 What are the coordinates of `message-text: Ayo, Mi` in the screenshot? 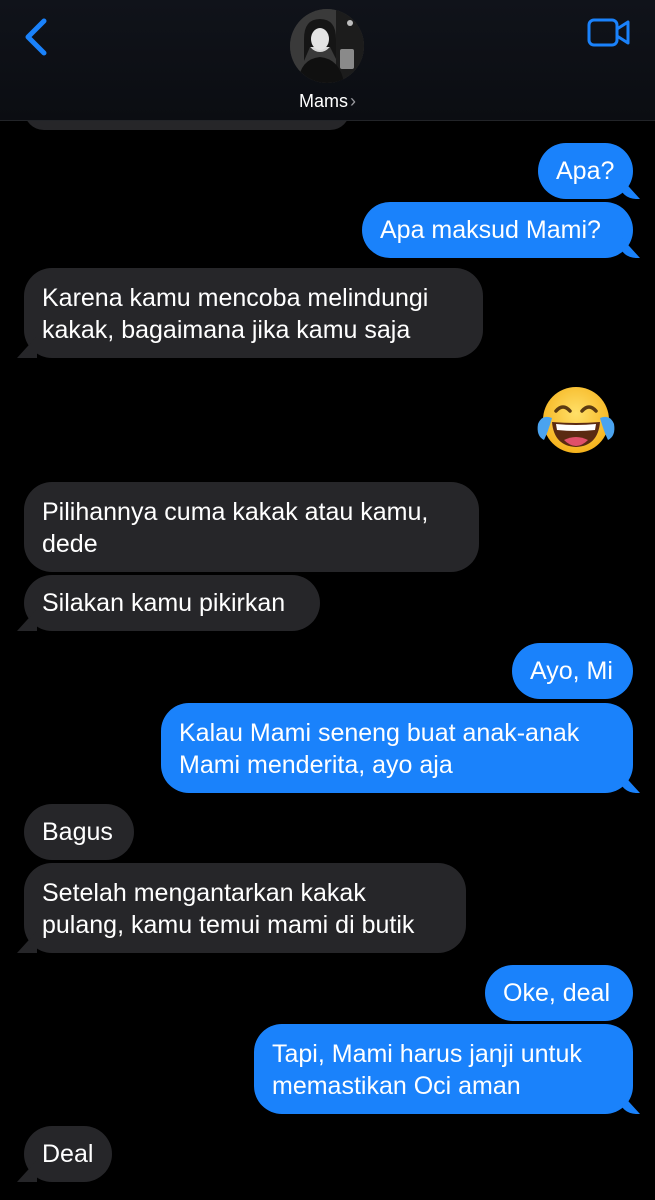 It's located at (571, 671).